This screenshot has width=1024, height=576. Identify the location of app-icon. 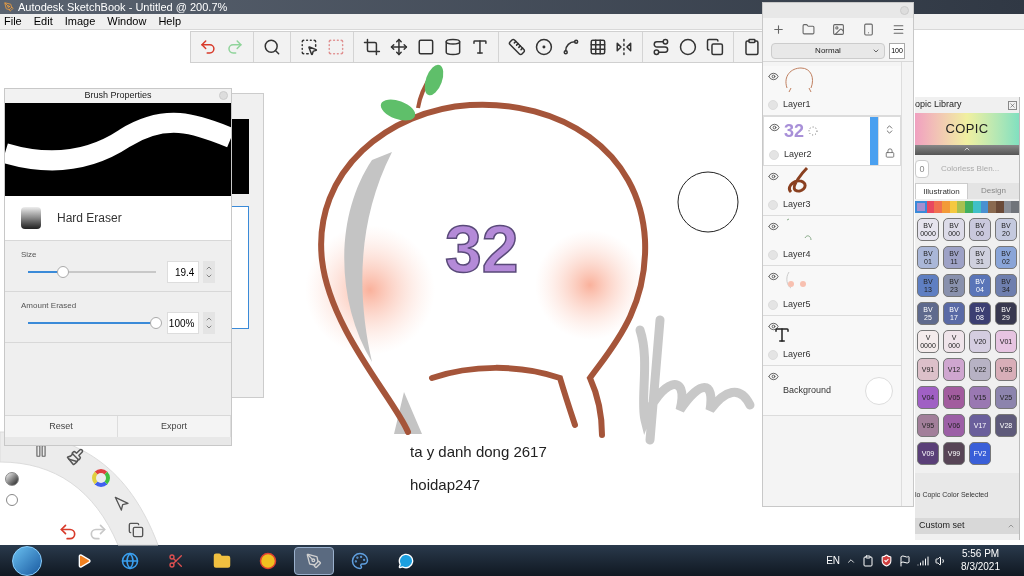
(9, 7).